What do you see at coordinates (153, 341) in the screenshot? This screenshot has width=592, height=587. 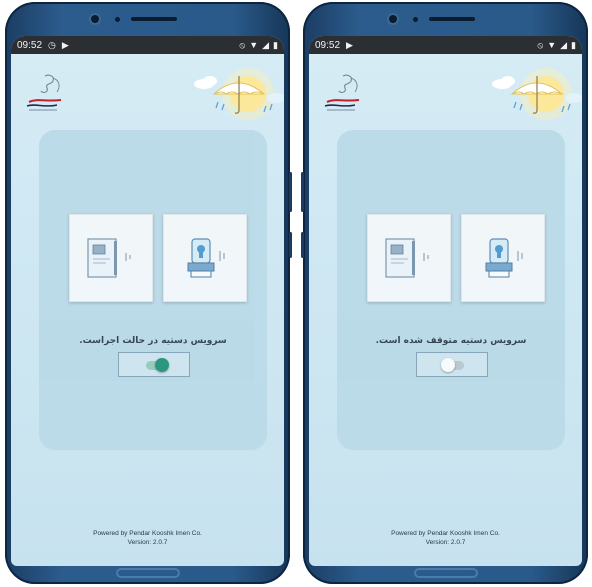 I see `service-status-text: سرویس دستیه در حالت اجراست.` at bounding box center [153, 341].